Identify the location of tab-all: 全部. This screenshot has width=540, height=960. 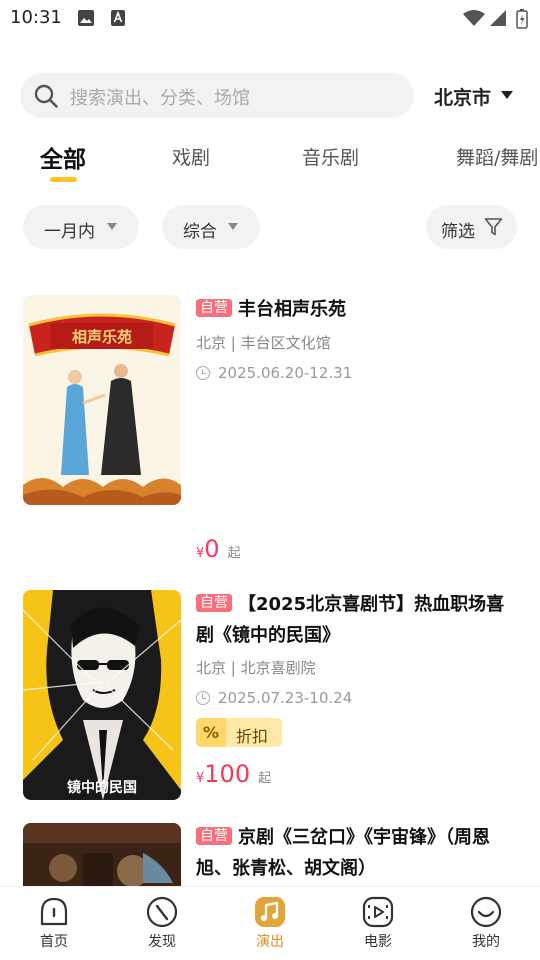
(63, 157).